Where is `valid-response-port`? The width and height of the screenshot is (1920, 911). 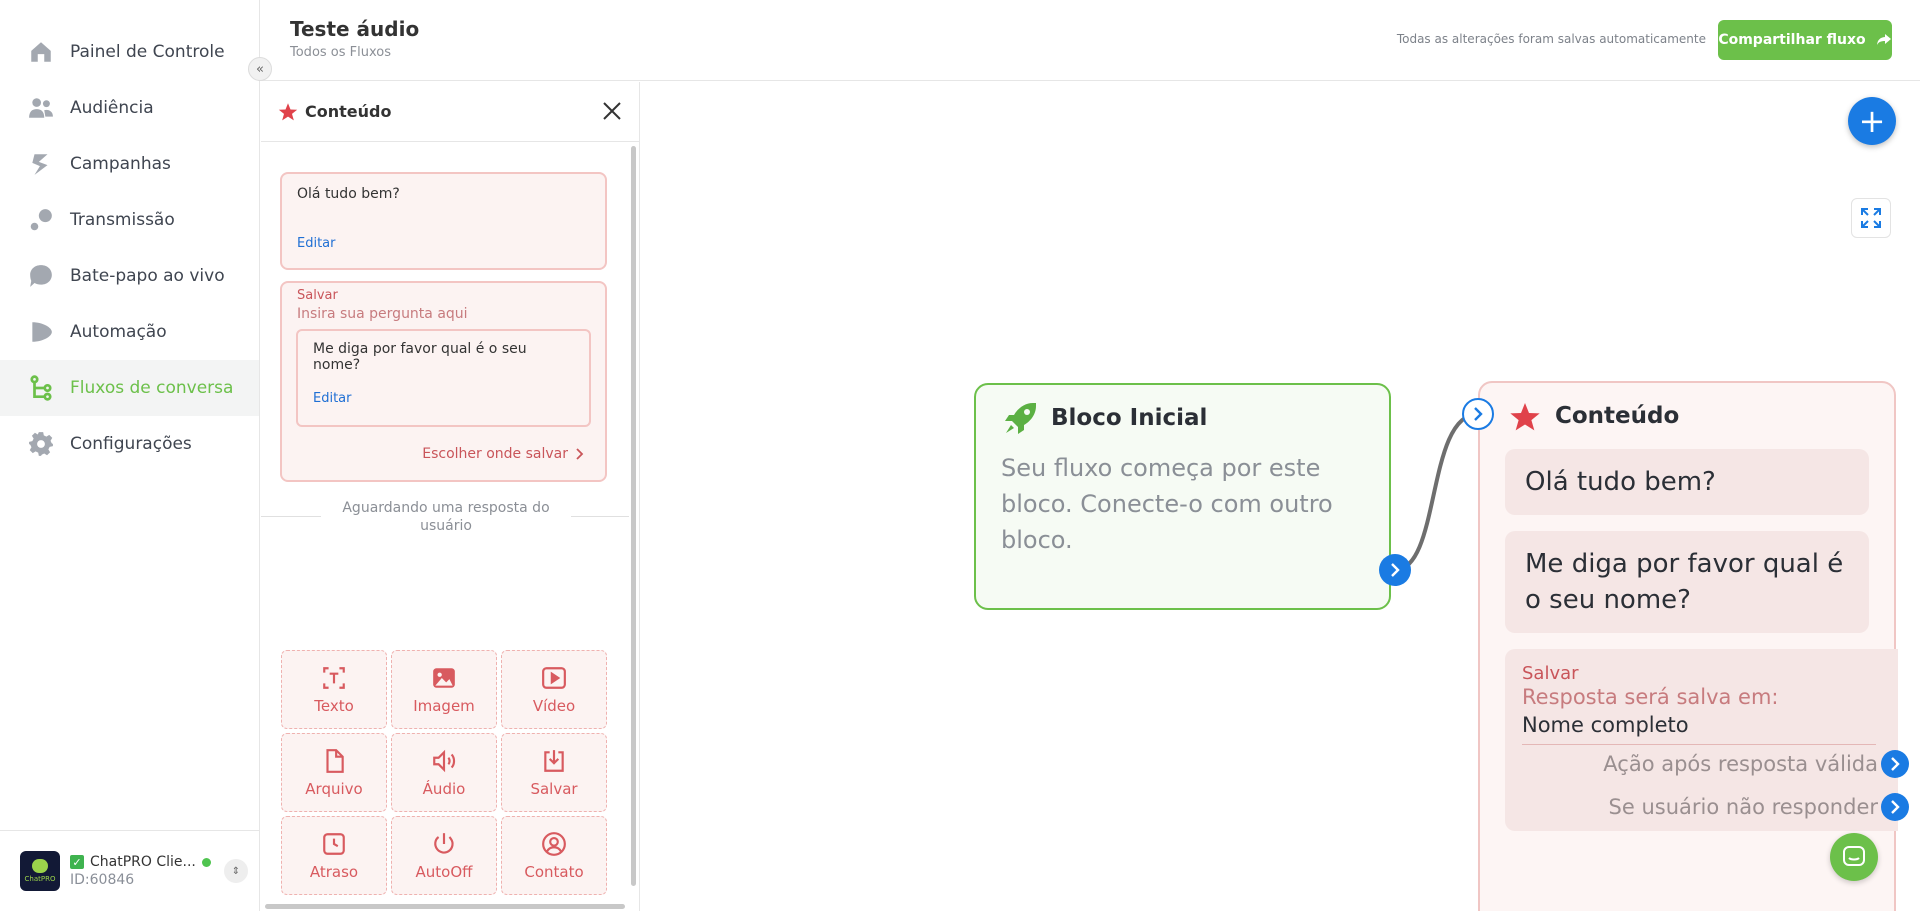 valid-response-port is located at coordinates (1895, 764).